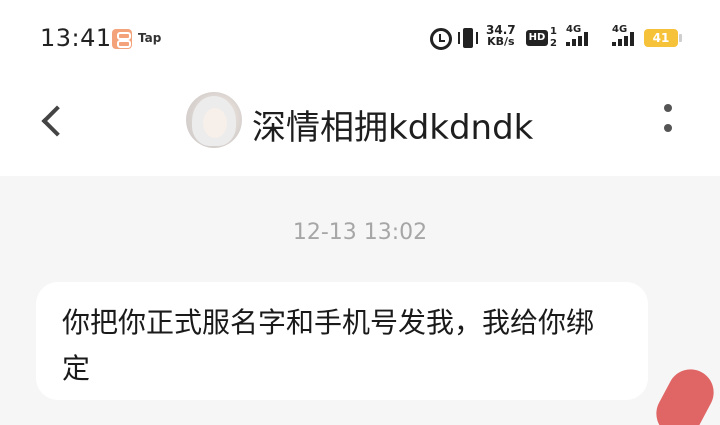 The image size is (720, 425). Describe the element at coordinates (393, 128) in the screenshot. I see `contact-name: 深情相拥kdkdndk` at that location.